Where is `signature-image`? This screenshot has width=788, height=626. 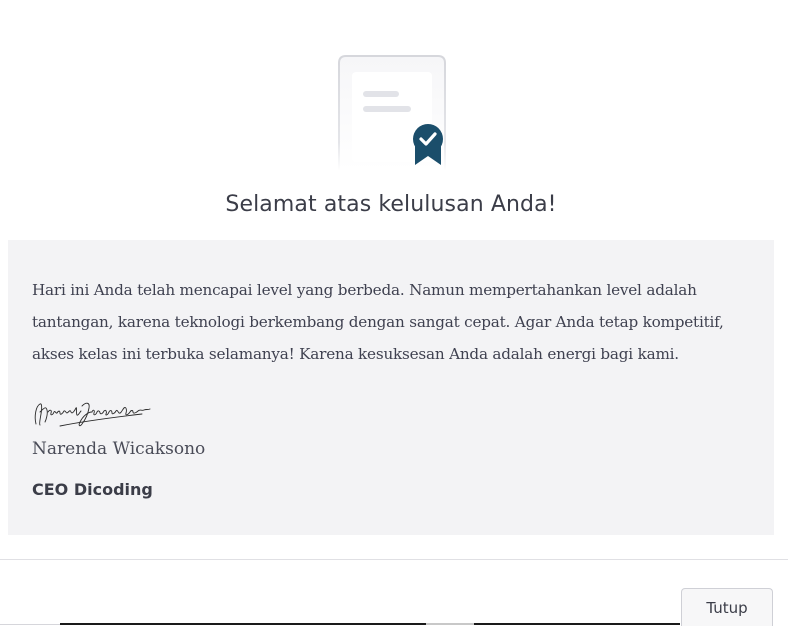 signature-image is located at coordinates (92, 414).